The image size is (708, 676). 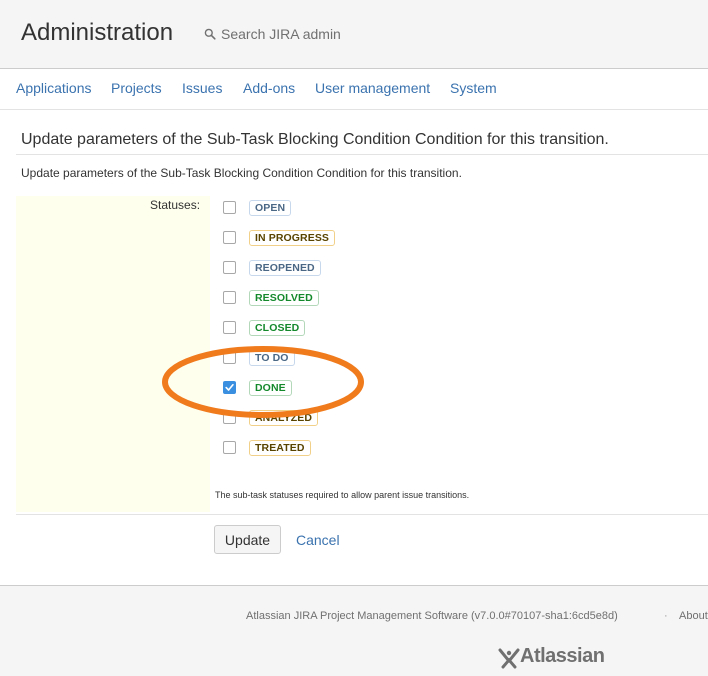 What do you see at coordinates (284, 418) in the screenshot?
I see `status-lozenge: ANALYZED` at bounding box center [284, 418].